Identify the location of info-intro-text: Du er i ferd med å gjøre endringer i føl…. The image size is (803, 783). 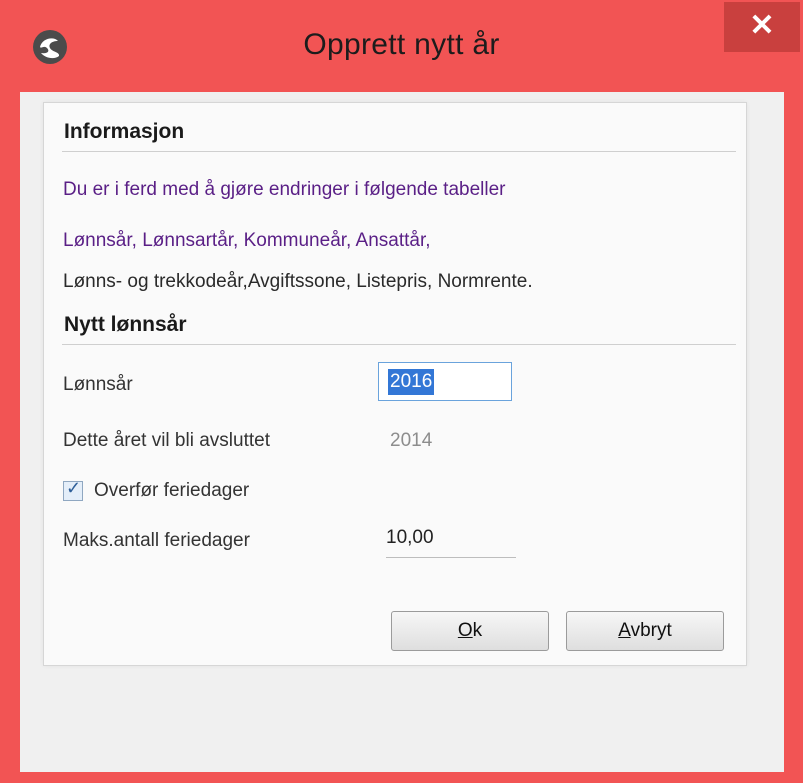
(284, 189).